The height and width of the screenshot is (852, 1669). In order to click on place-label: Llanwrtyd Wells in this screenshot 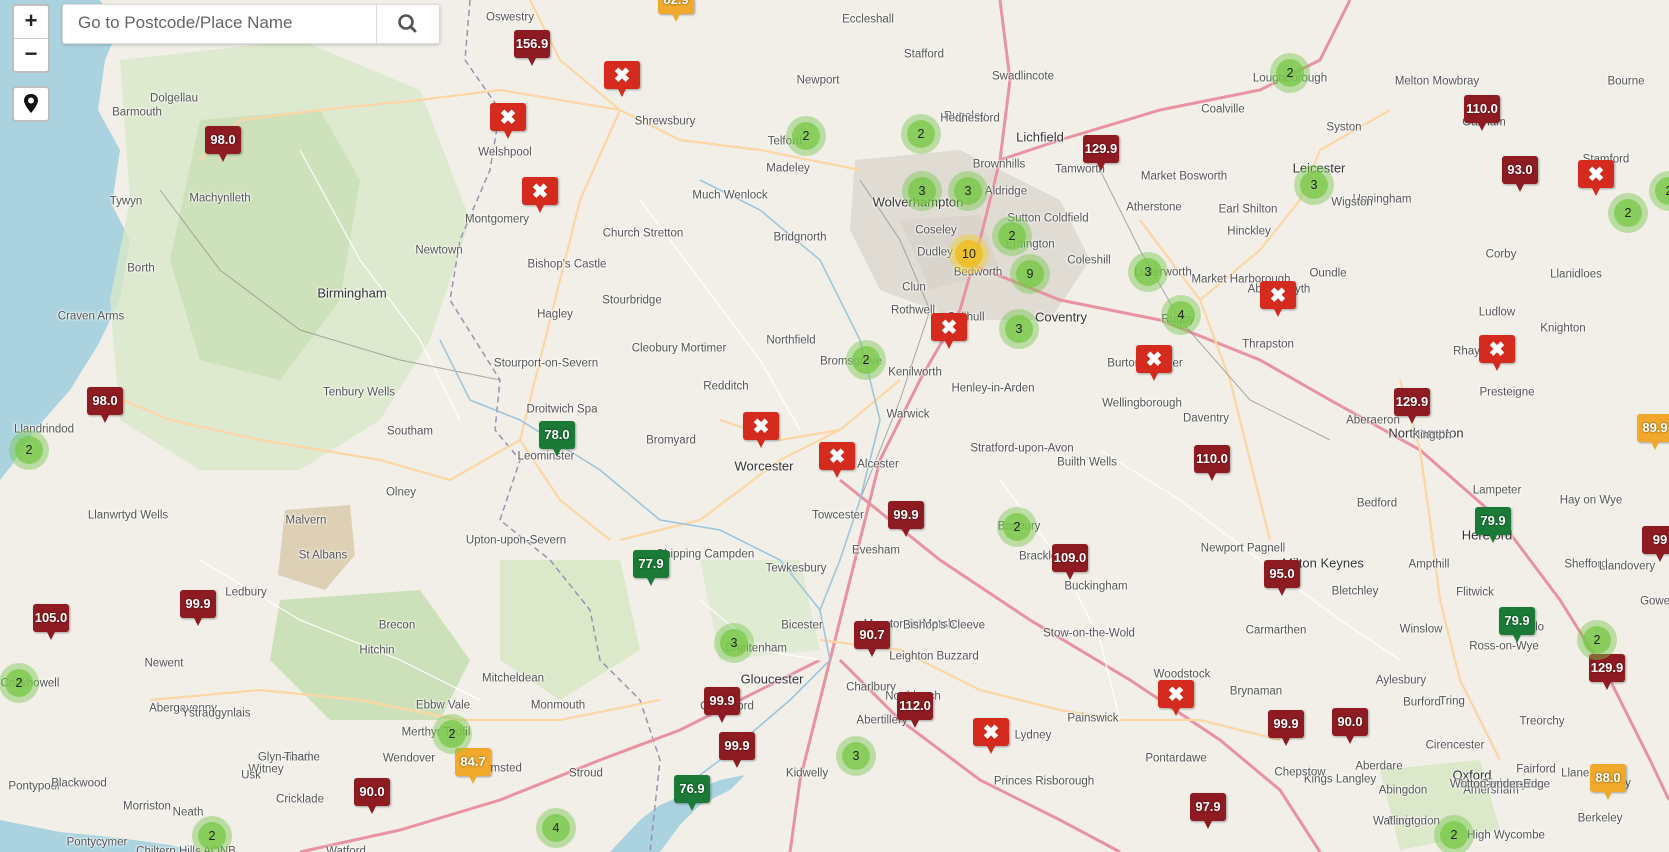, I will do `click(128, 515)`.